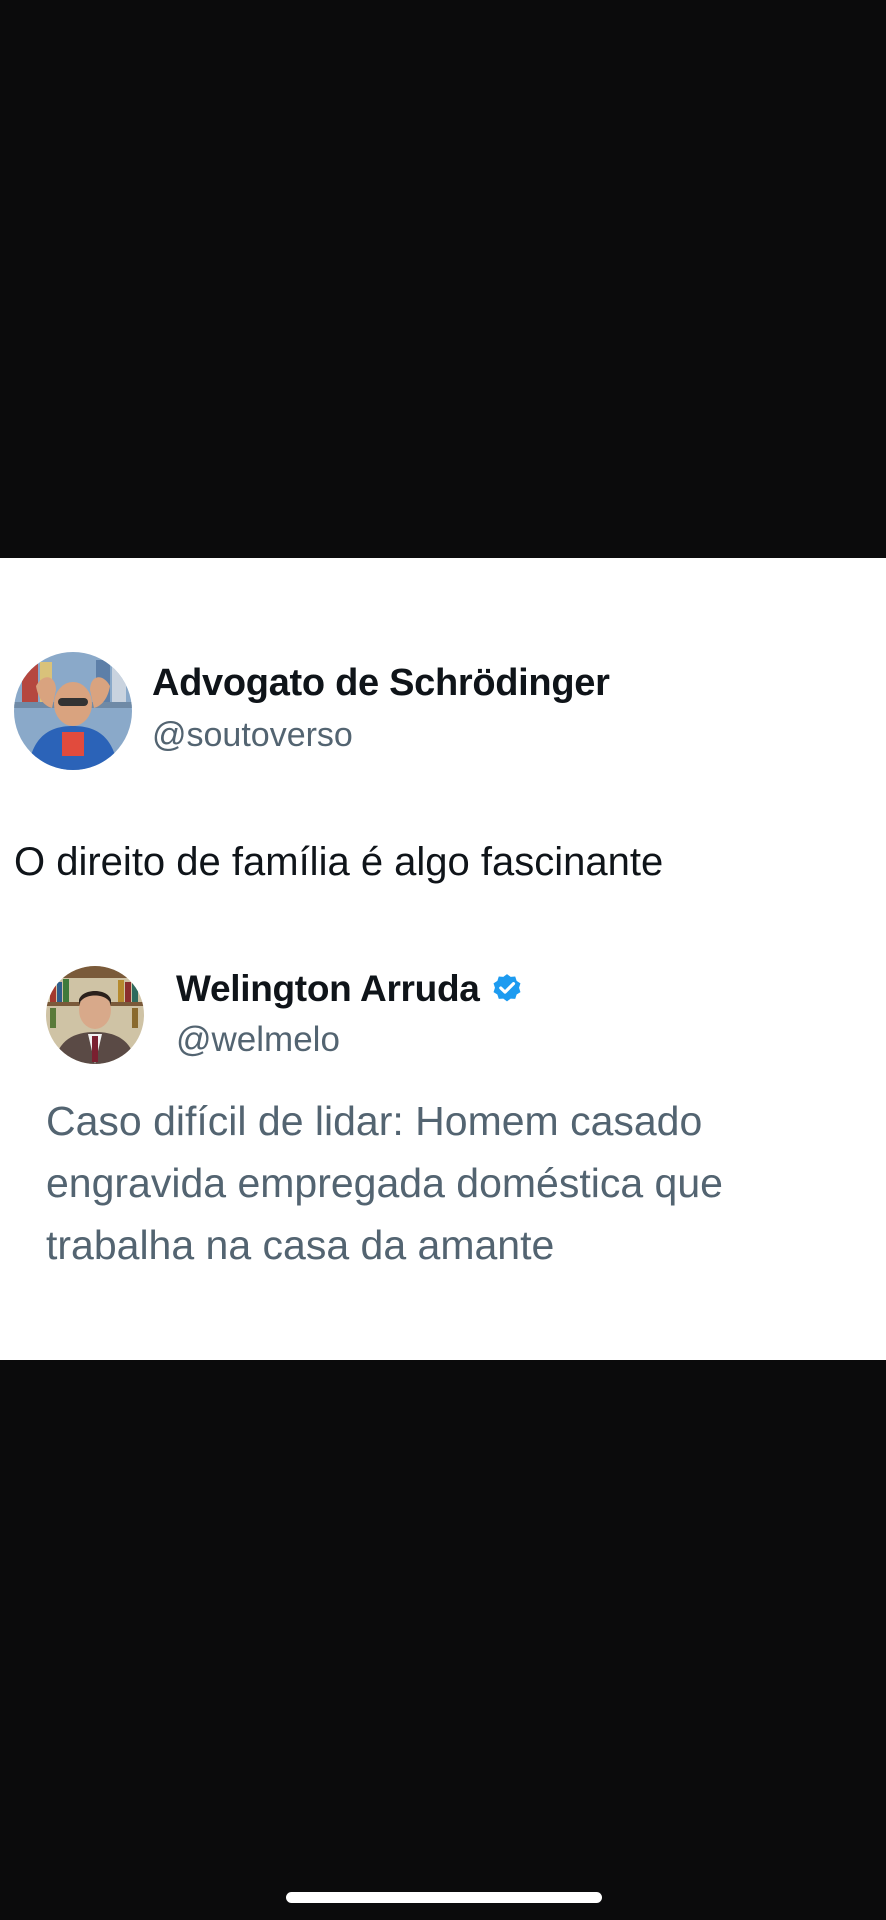  Describe the element at coordinates (507, 989) in the screenshot. I see `verified-badge-icon` at that location.